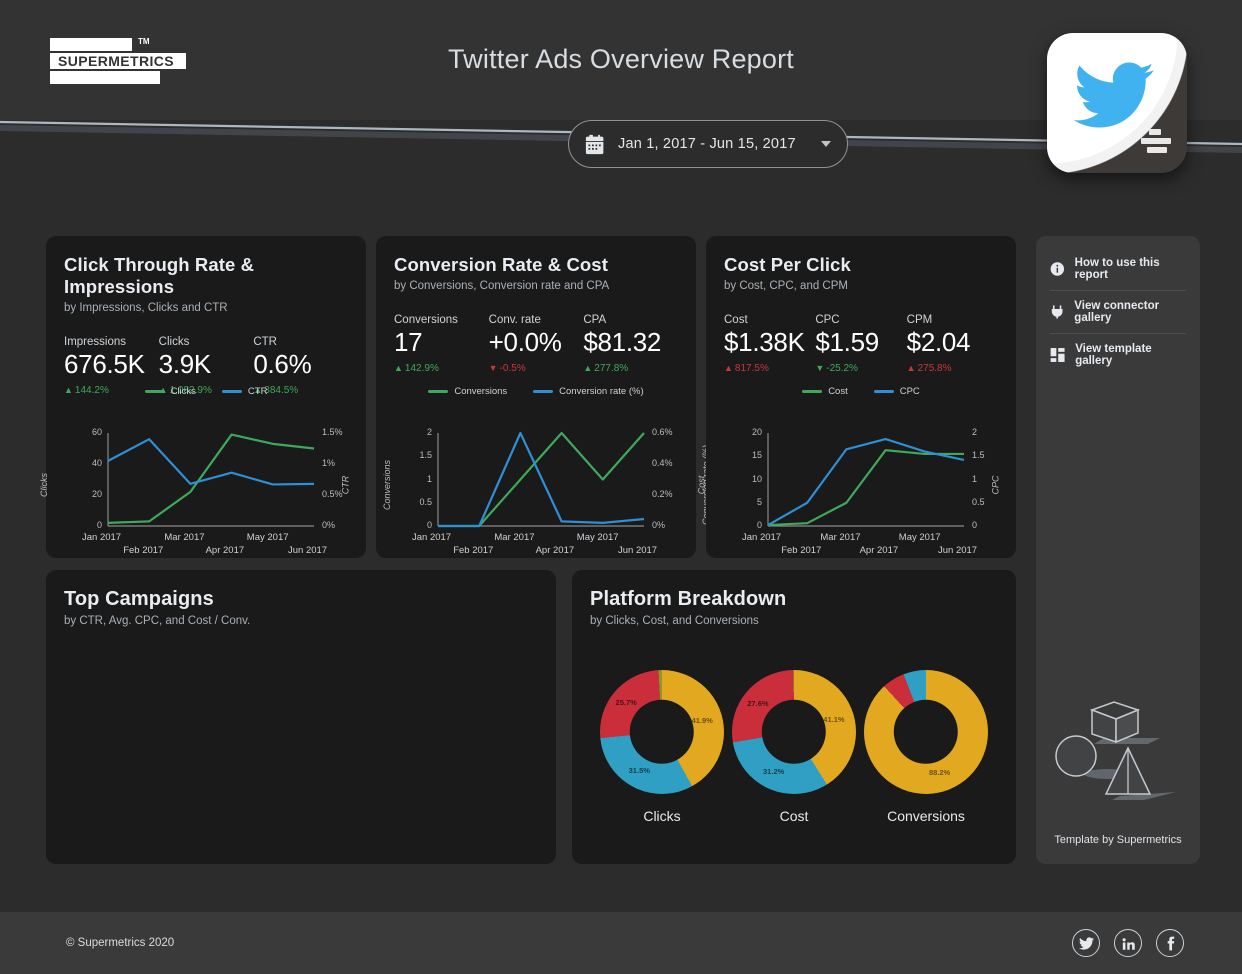  I want to click on y-axis-title: Clicks, so click(44, 484).